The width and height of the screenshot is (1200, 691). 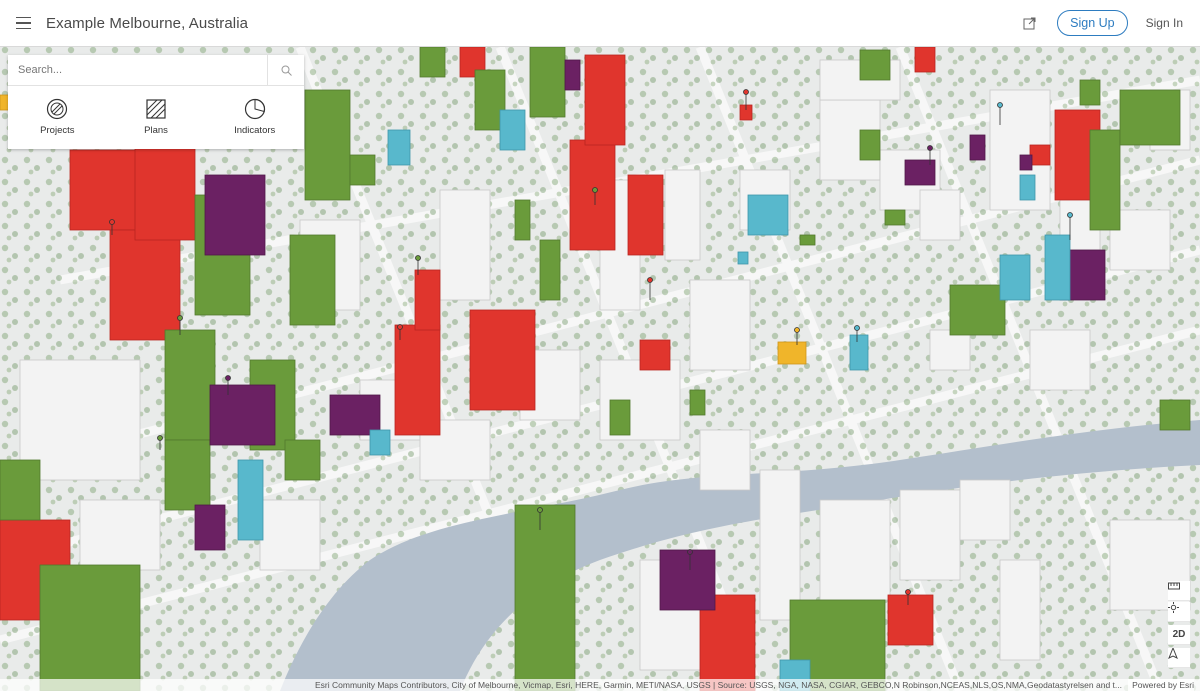 I want to click on plans-icon, so click(x=156, y=109).